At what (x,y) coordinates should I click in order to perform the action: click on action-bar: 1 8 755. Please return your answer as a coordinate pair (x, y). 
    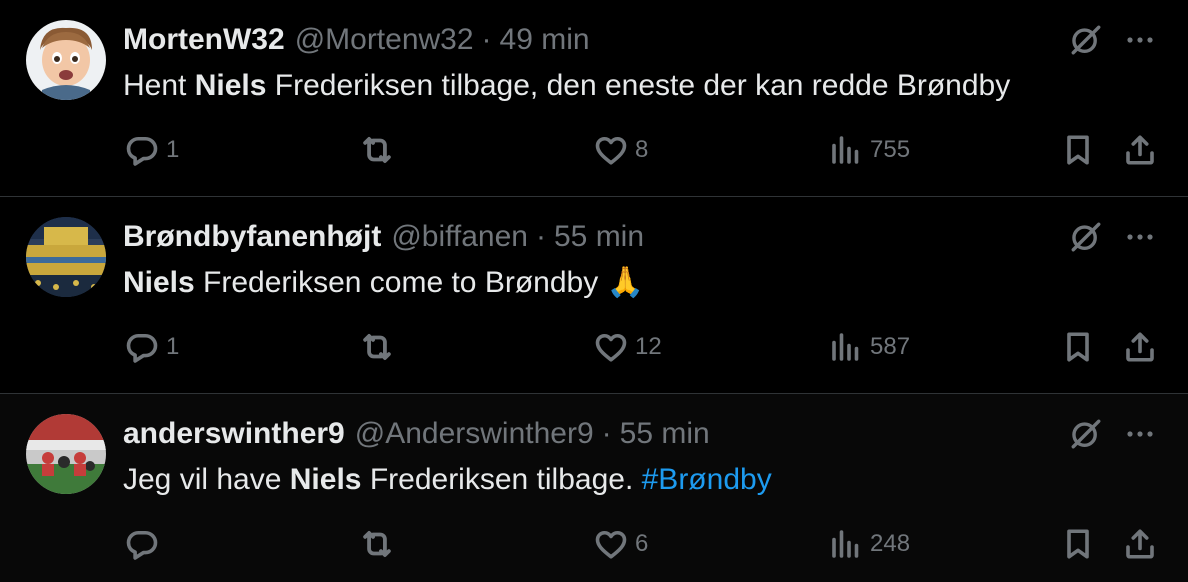
    Looking at the image, I should click on (594, 150).